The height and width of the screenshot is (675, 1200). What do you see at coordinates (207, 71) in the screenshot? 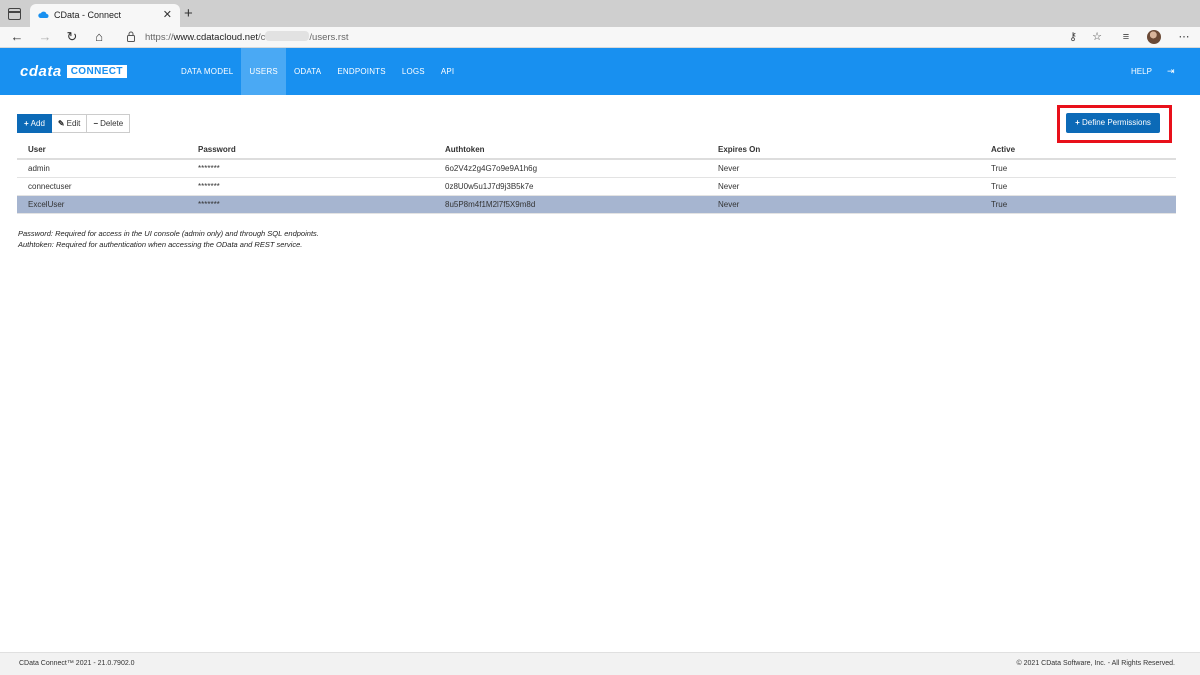
I see `nav-data-model: DATA MODEL` at bounding box center [207, 71].